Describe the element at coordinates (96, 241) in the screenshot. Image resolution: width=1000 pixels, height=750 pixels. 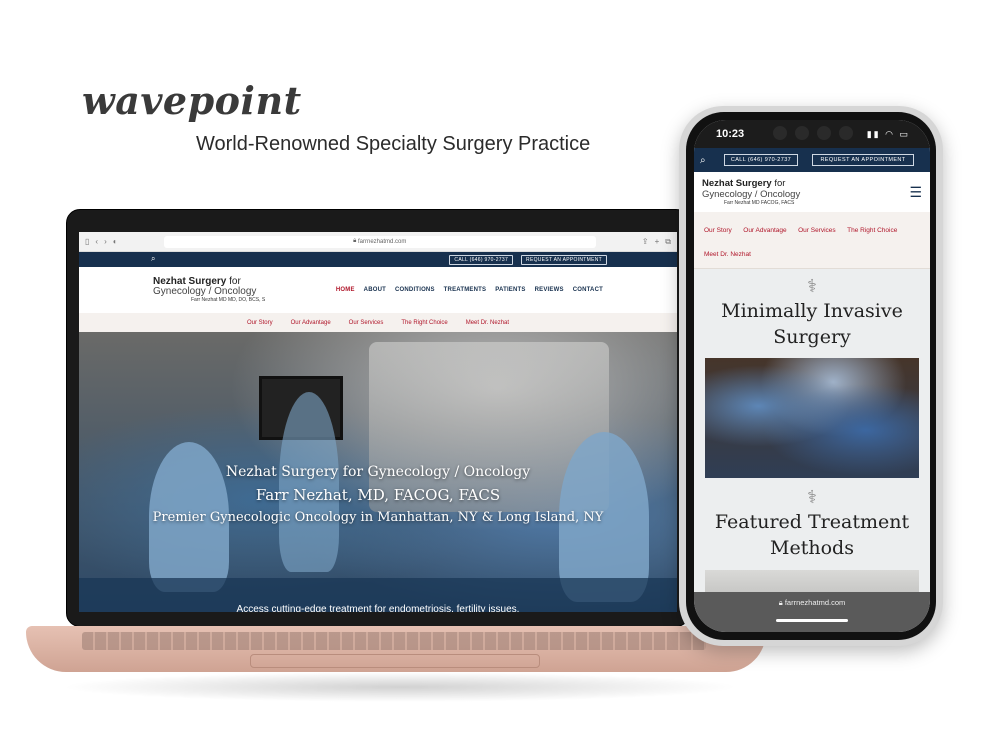
I see `back-icon: ‹` at that location.